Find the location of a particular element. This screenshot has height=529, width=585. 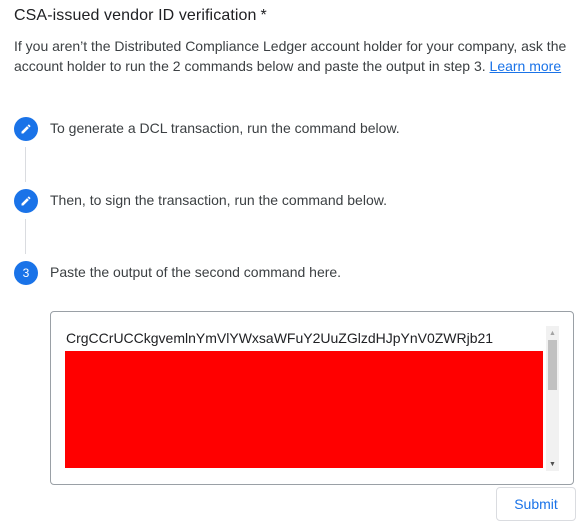

scrollbar-thumb is located at coordinates (552, 365).